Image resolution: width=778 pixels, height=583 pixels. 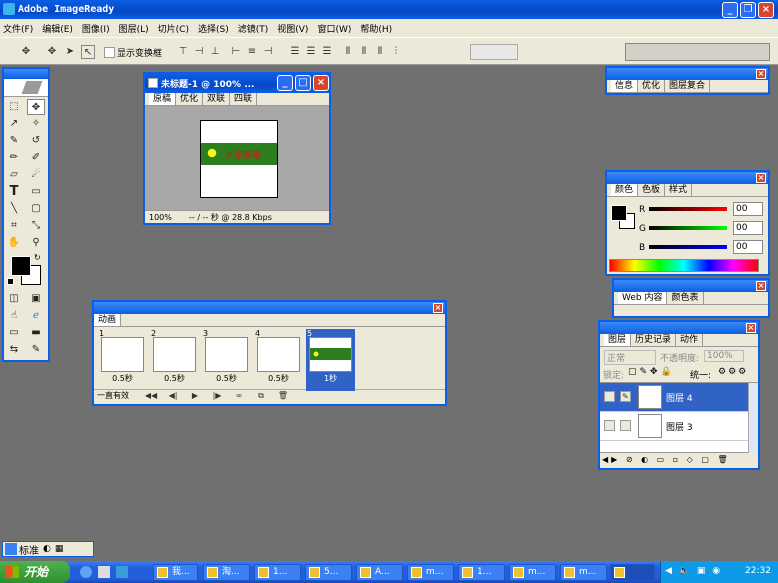 I want to click on channel-b-slider, so click(x=688, y=247).